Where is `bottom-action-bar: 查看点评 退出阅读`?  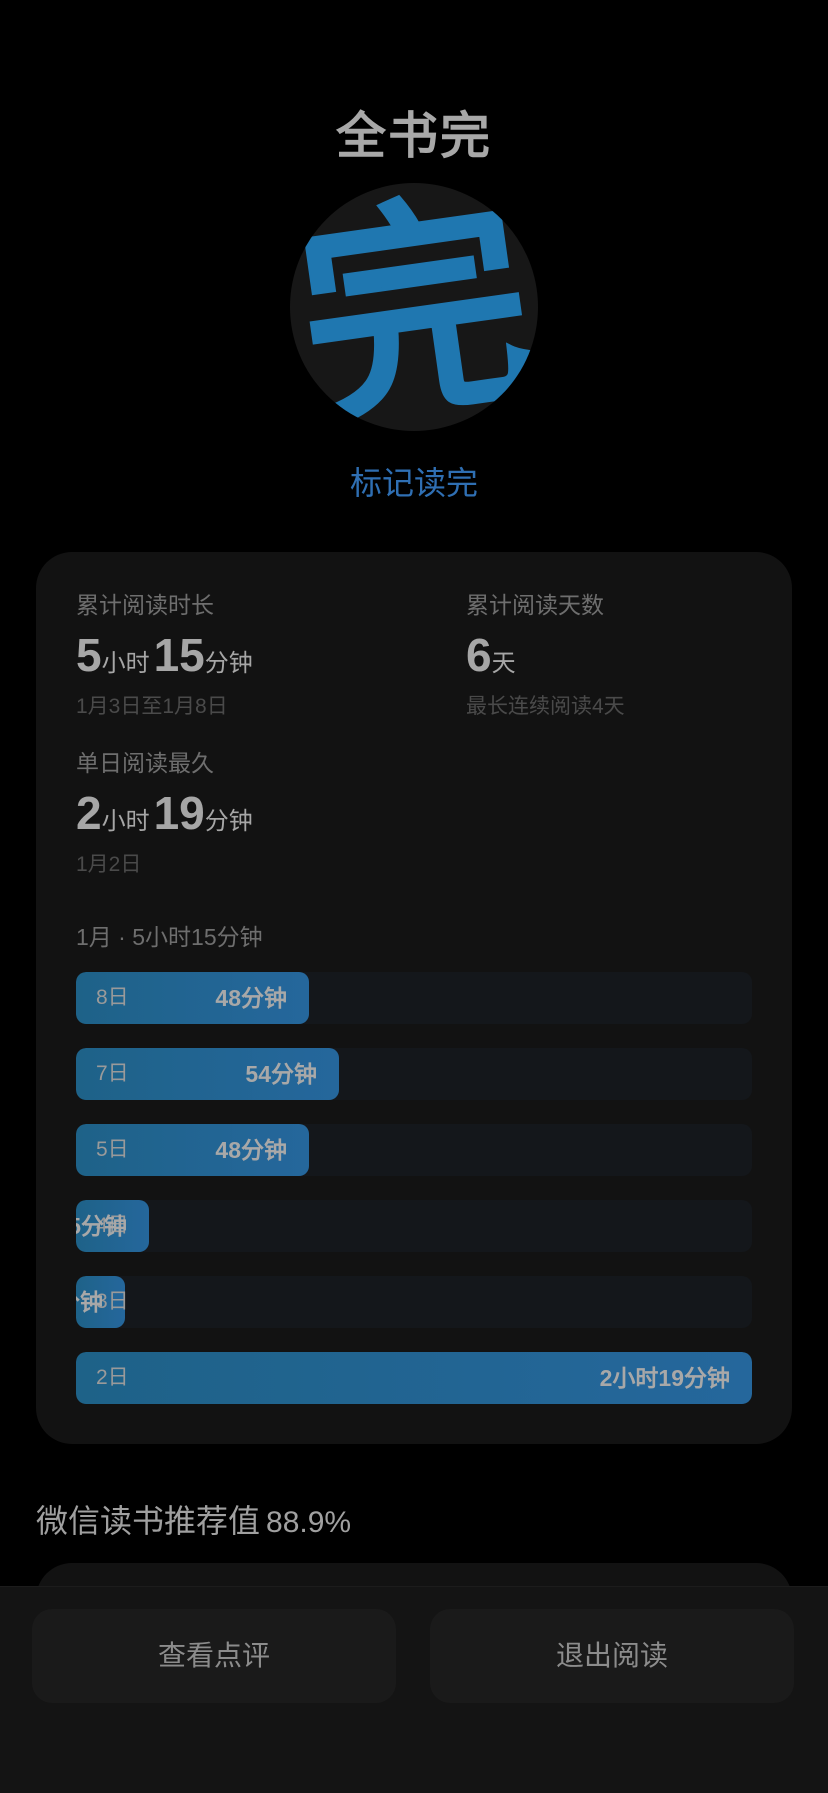
bottom-action-bar: 查看点评 退出阅读 is located at coordinates (414, 1689).